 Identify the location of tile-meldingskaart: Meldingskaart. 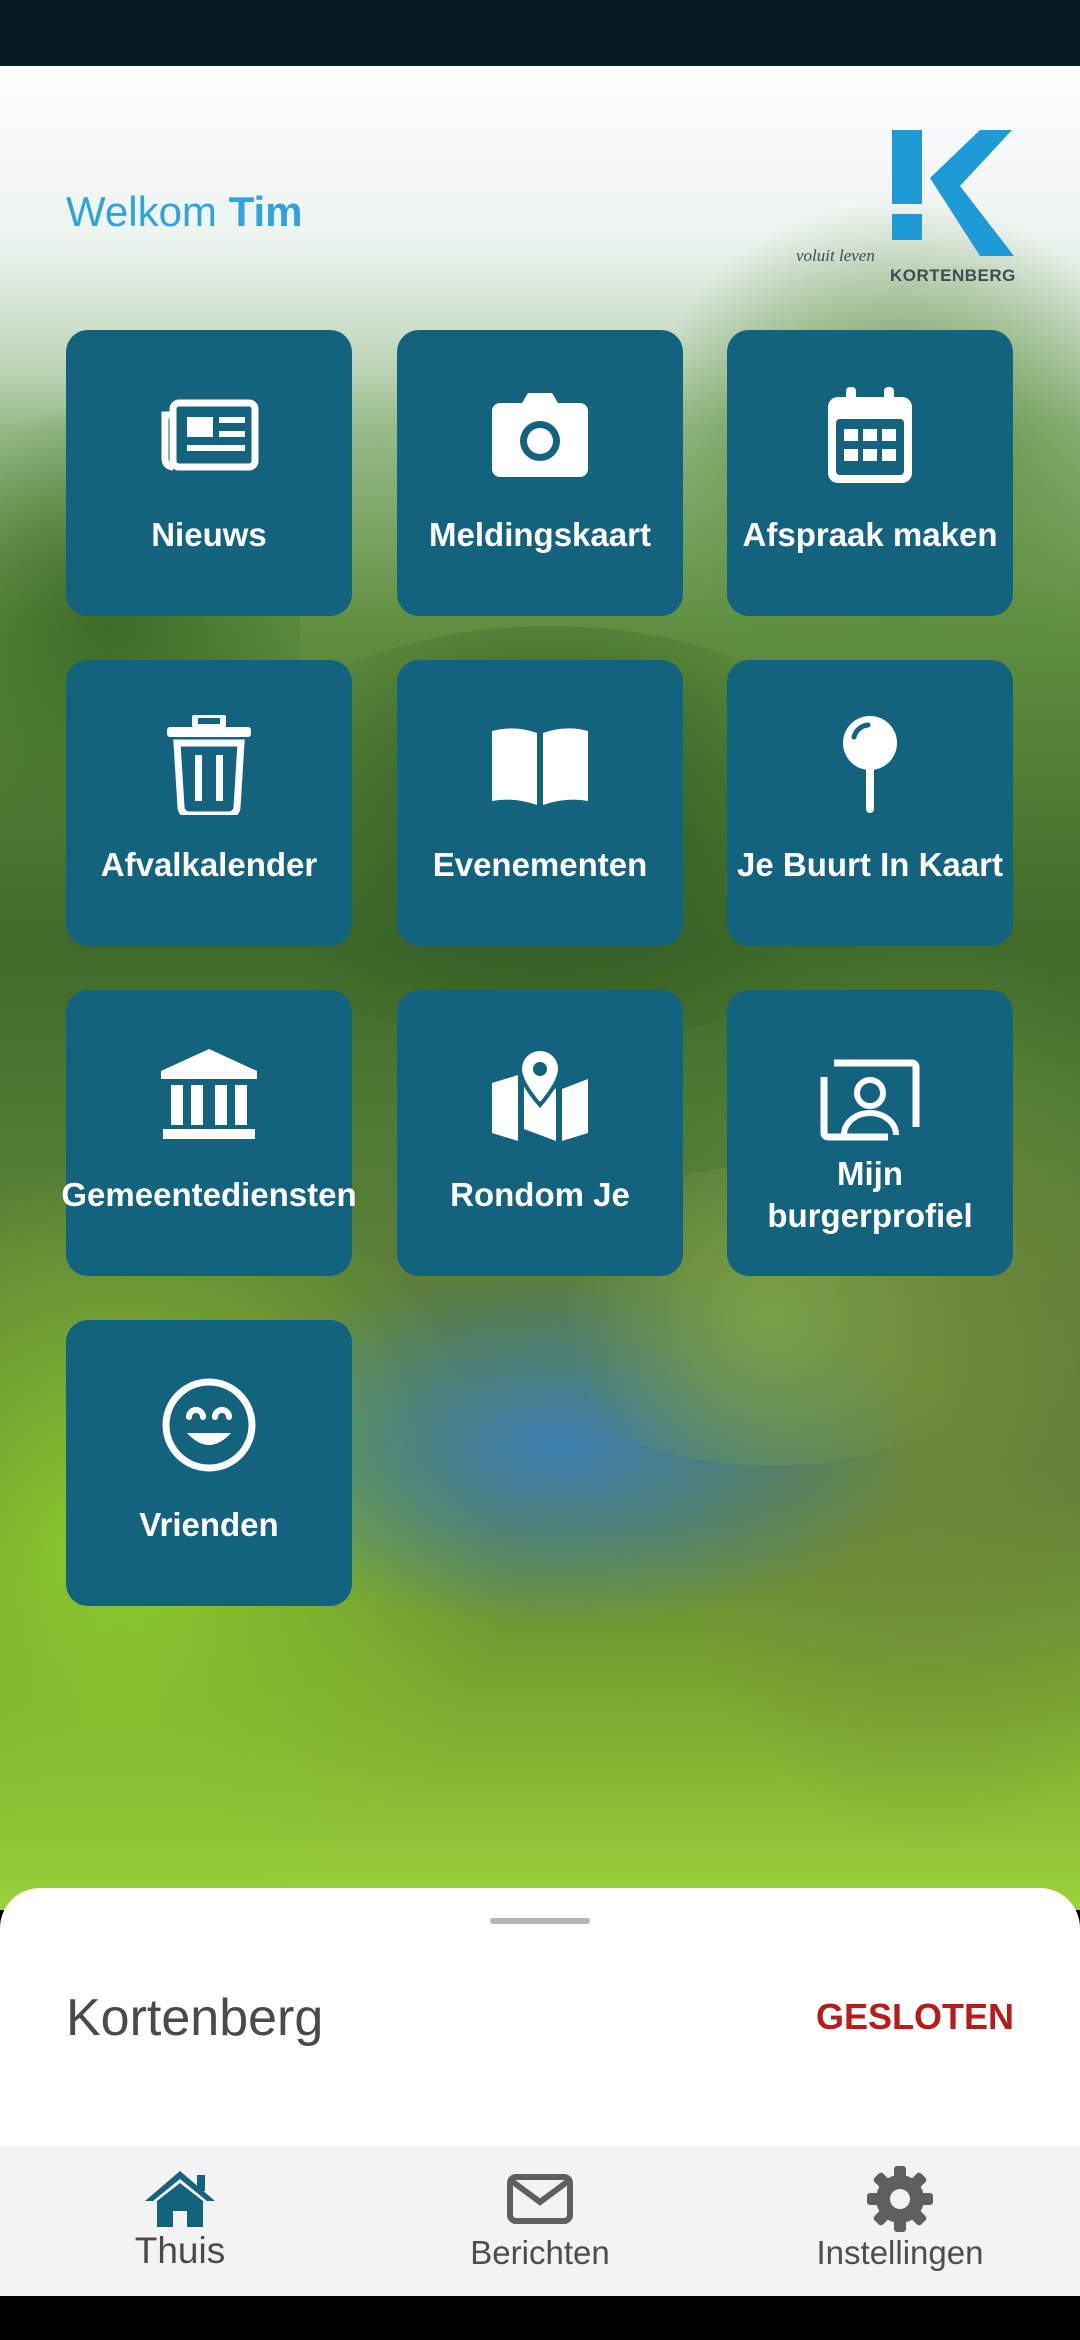
(540, 473).